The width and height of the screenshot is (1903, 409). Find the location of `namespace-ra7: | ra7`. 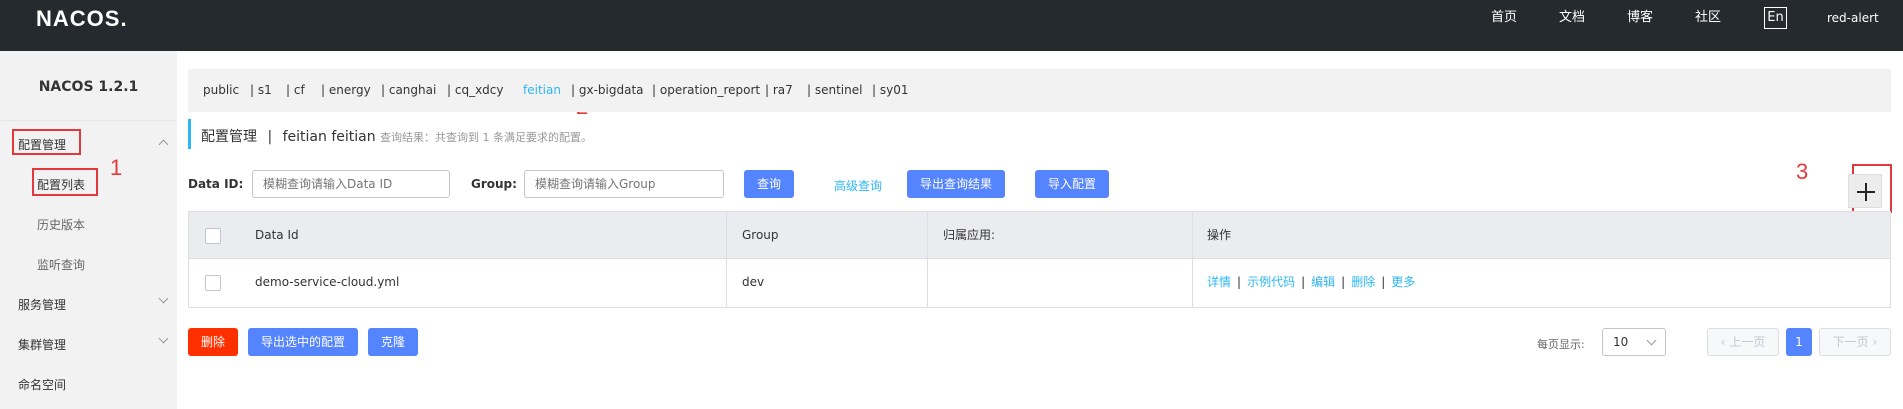

namespace-ra7: | ra7 is located at coordinates (779, 90).